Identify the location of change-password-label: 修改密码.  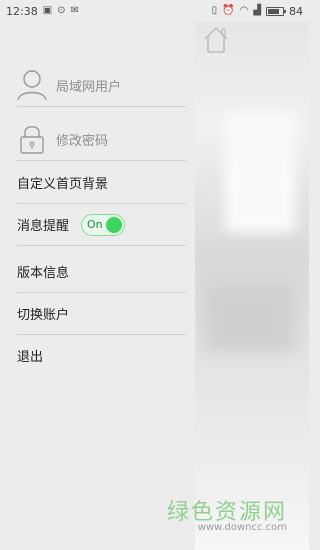
(82, 141).